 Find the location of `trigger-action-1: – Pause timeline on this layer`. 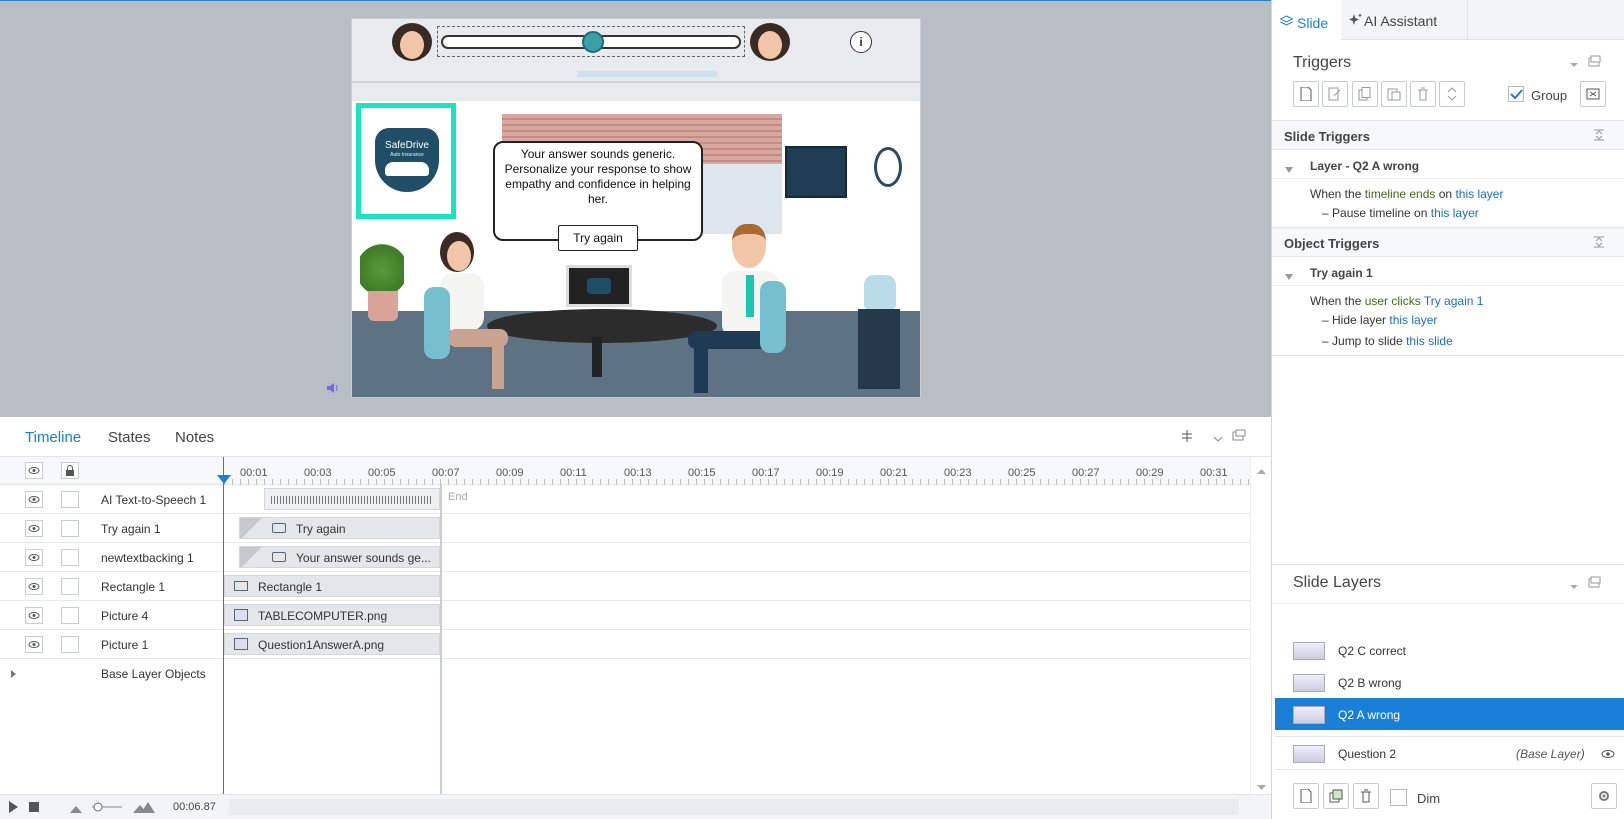

trigger-action-1: – Pause timeline on this layer is located at coordinates (1400, 213).